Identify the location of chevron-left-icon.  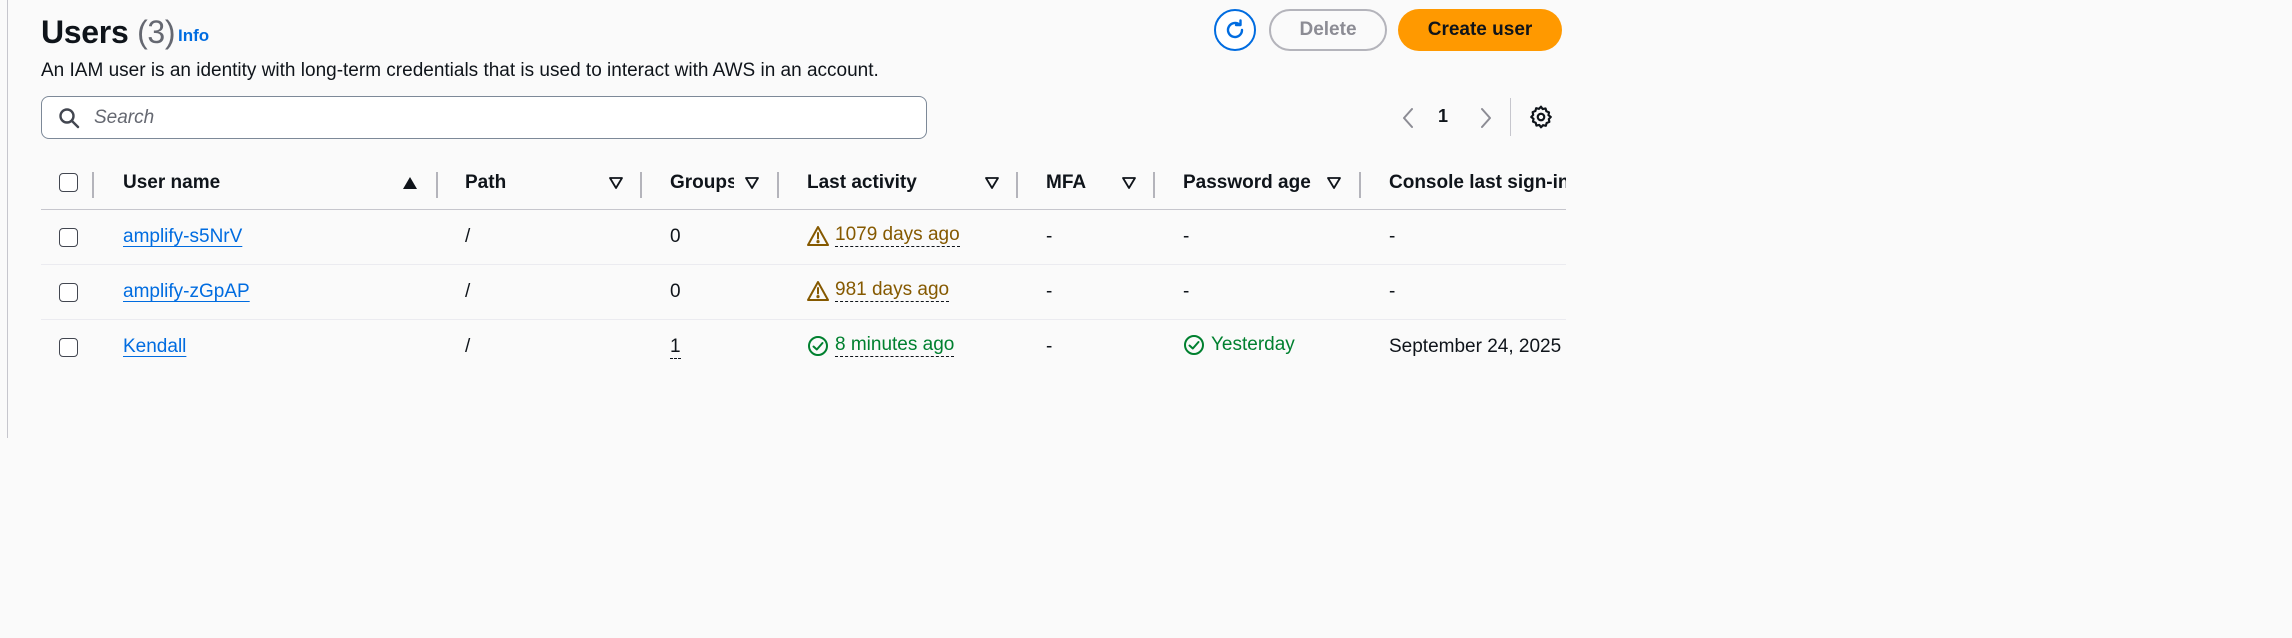
(1408, 118).